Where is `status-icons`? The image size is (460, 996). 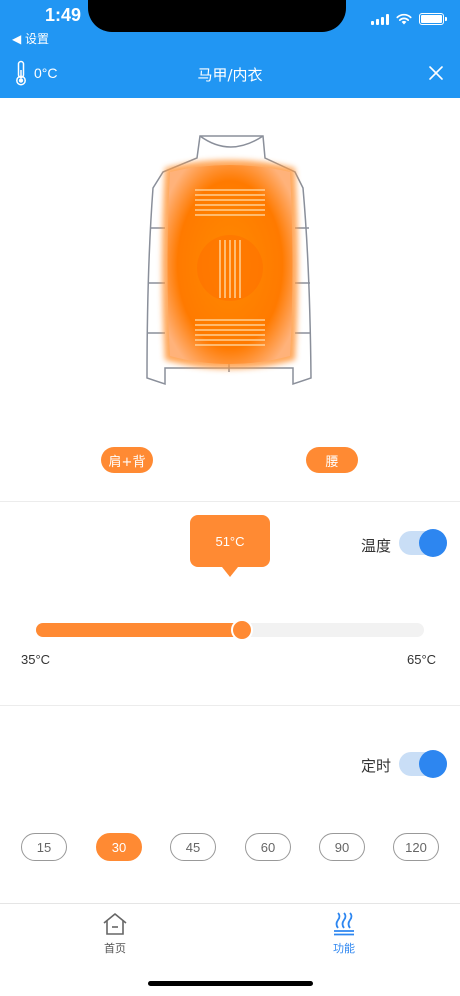
status-icons is located at coordinates (409, 19).